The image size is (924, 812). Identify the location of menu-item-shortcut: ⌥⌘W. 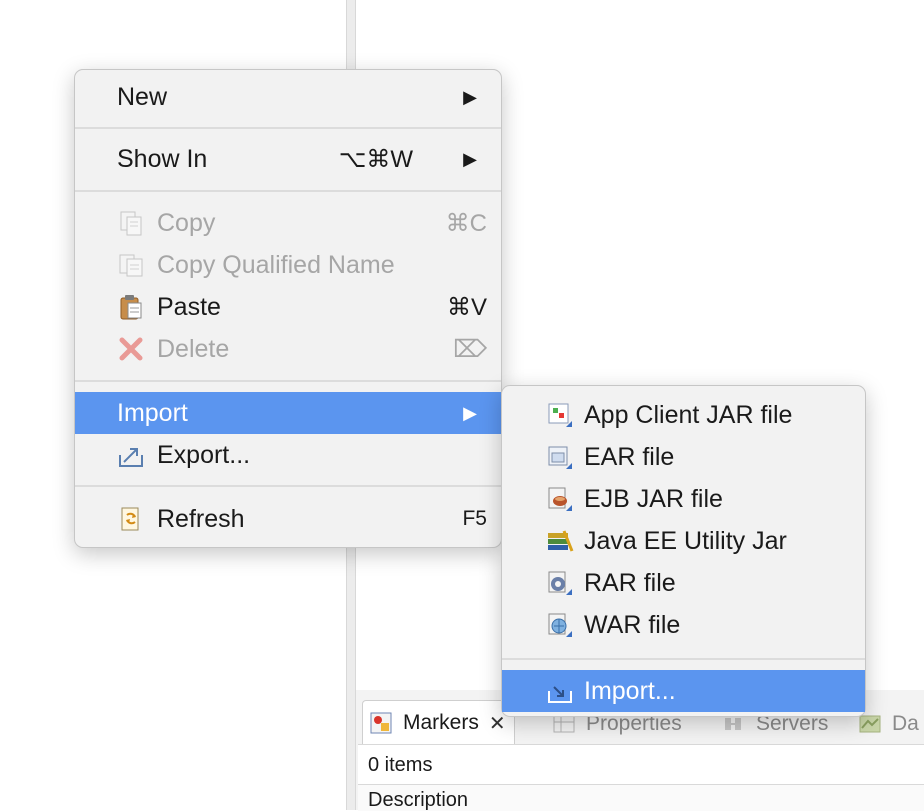
(375, 159).